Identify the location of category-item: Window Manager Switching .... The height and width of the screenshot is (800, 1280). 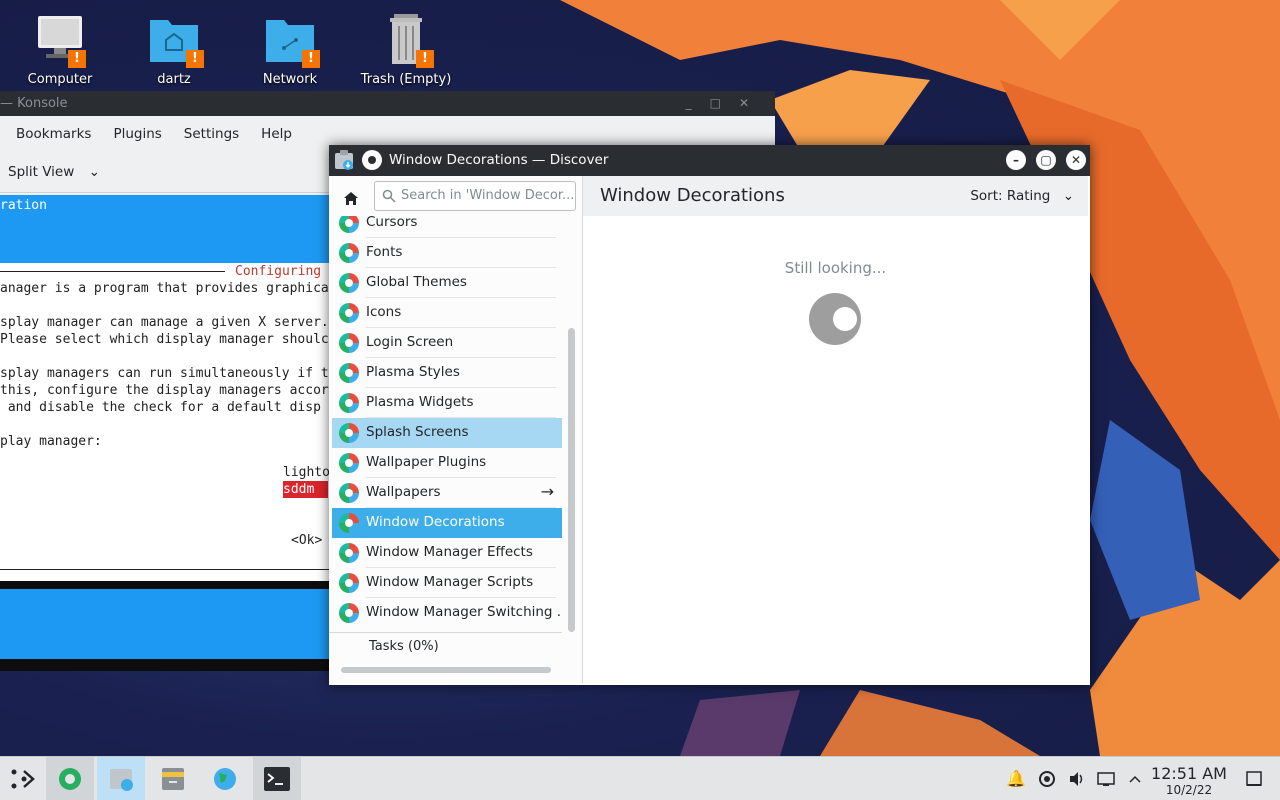
(447, 613).